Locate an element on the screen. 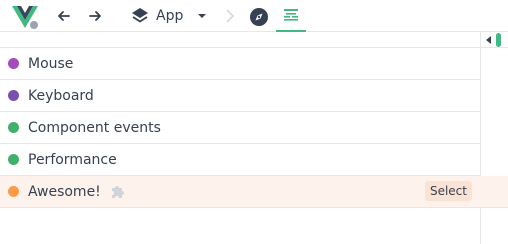 The width and height of the screenshot is (508, 244). arrow-left-icon is located at coordinates (64, 16).